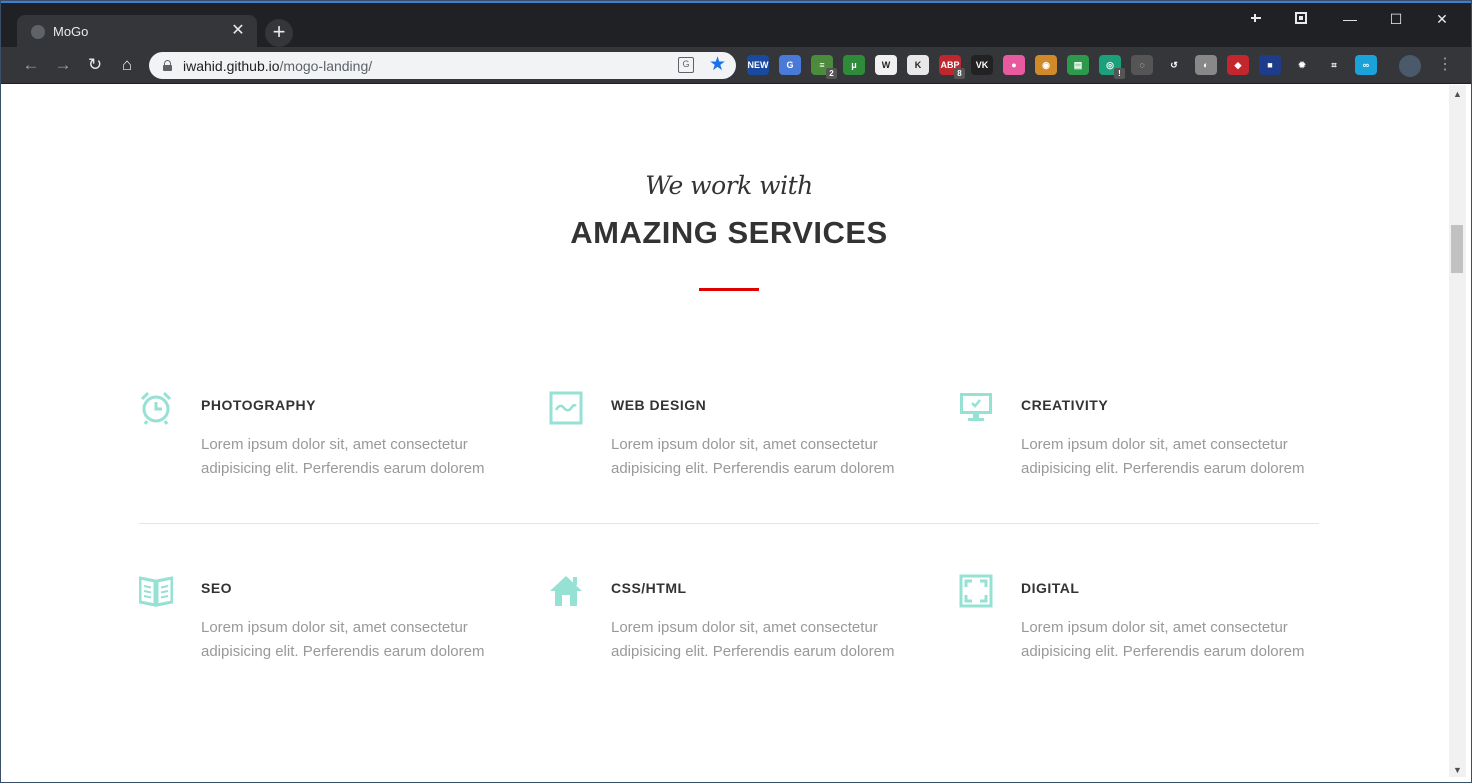 This screenshot has height=783, width=1472. What do you see at coordinates (1396, 19) in the screenshot?
I see `maximize-button: ☐` at bounding box center [1396, 19].